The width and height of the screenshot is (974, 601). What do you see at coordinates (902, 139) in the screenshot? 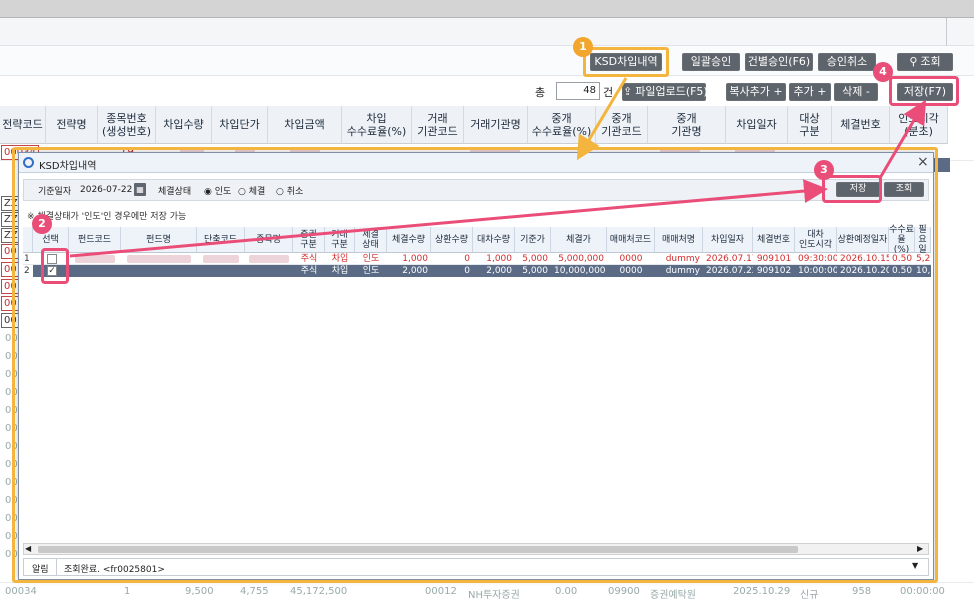
I see `arrow-step3` at bounding box center [902, 139].